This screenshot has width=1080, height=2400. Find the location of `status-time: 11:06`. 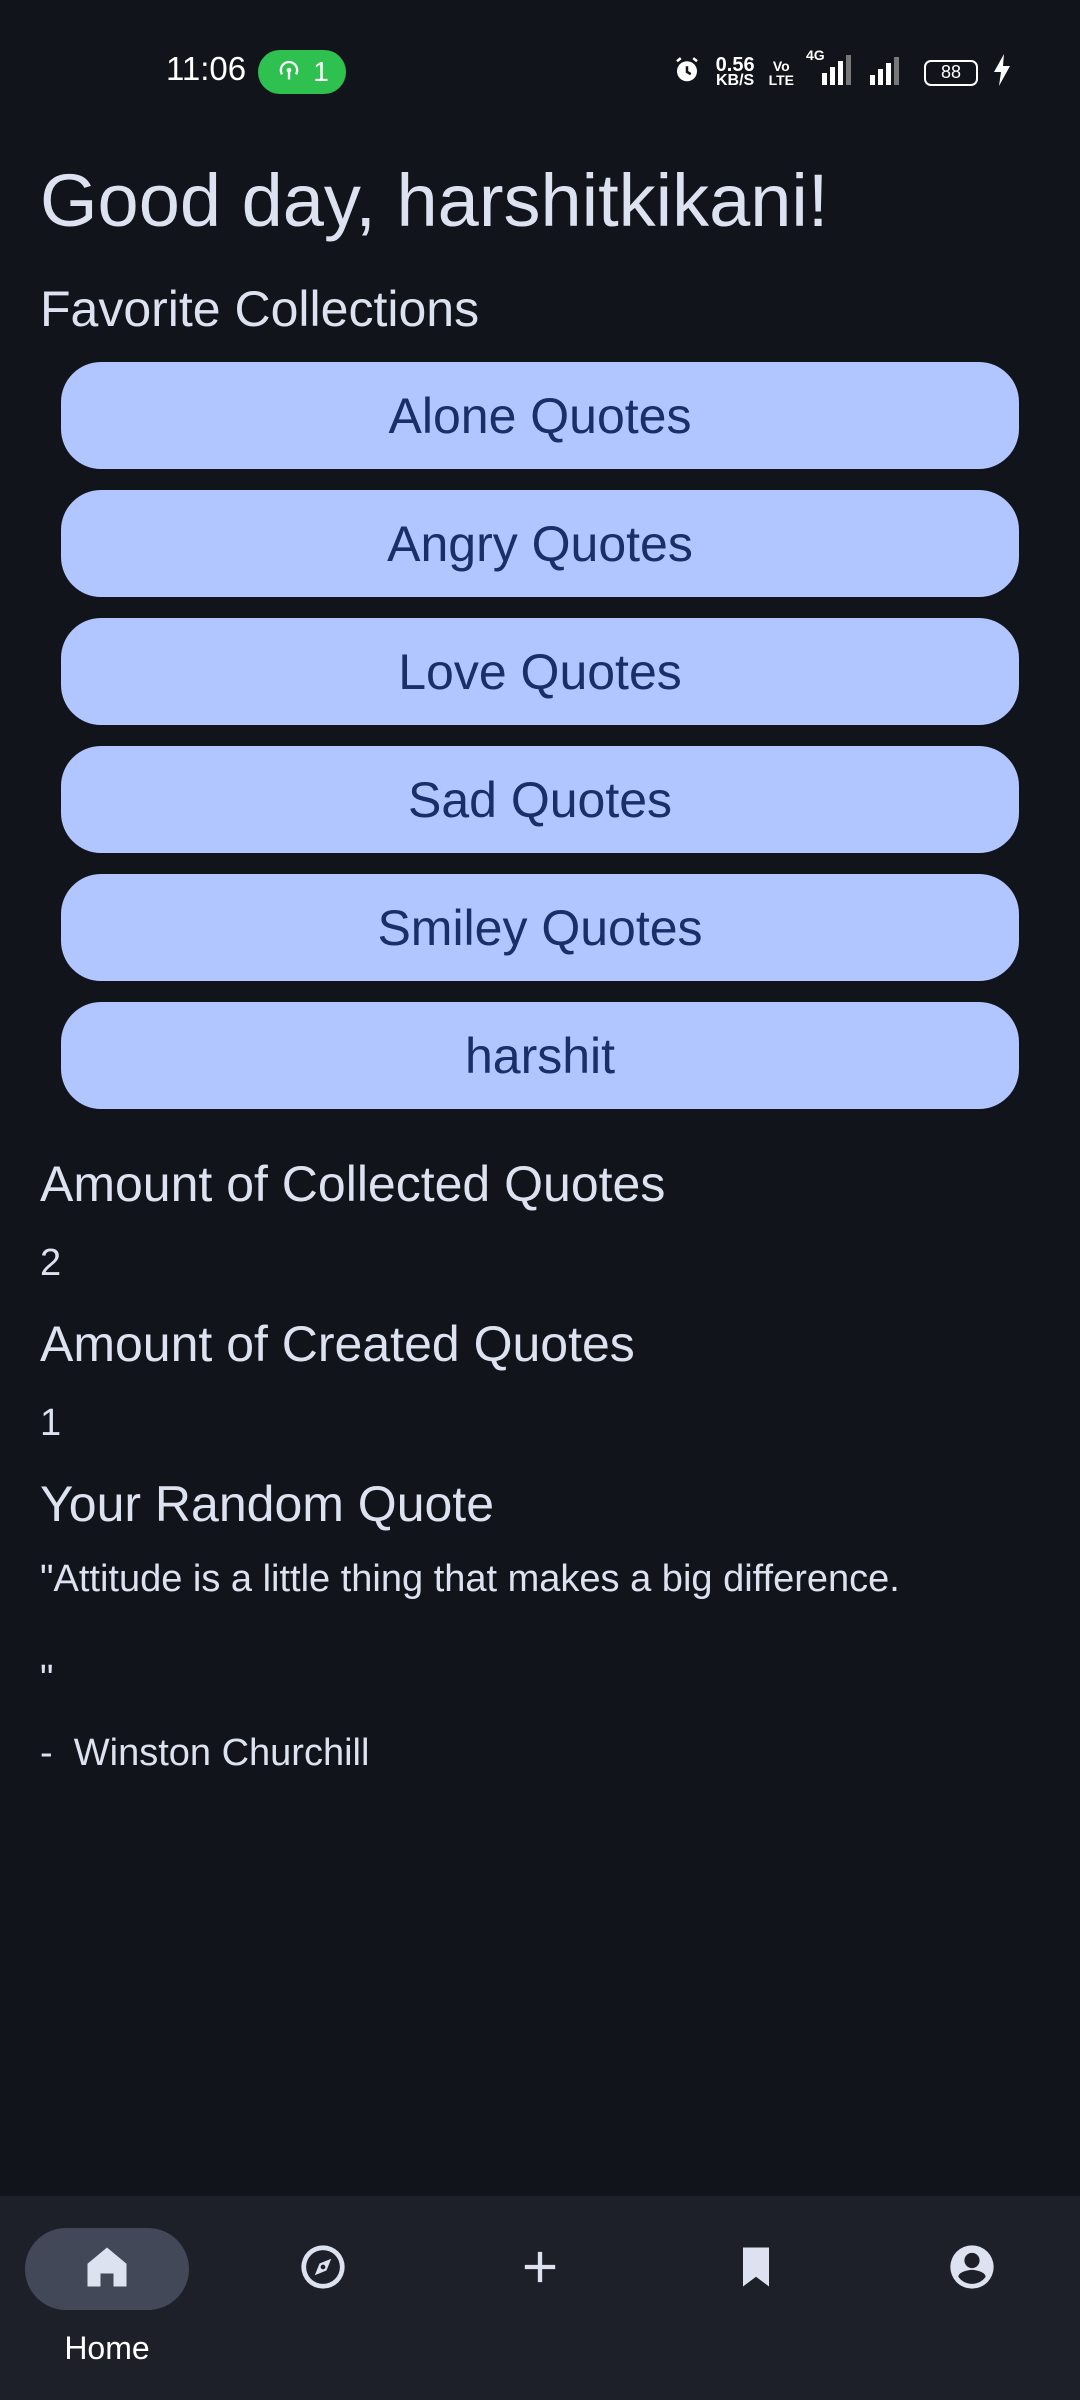

status-time: 11:06 is located at coordinates (206, 68).